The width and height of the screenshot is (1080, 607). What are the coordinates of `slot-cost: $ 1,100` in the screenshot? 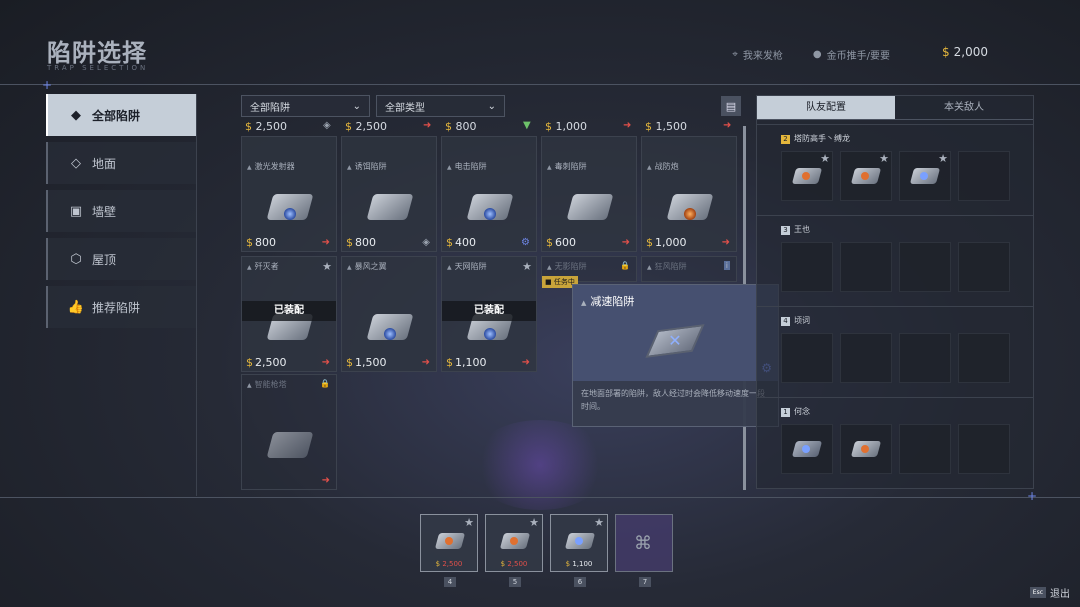 It's located at (579, 564).